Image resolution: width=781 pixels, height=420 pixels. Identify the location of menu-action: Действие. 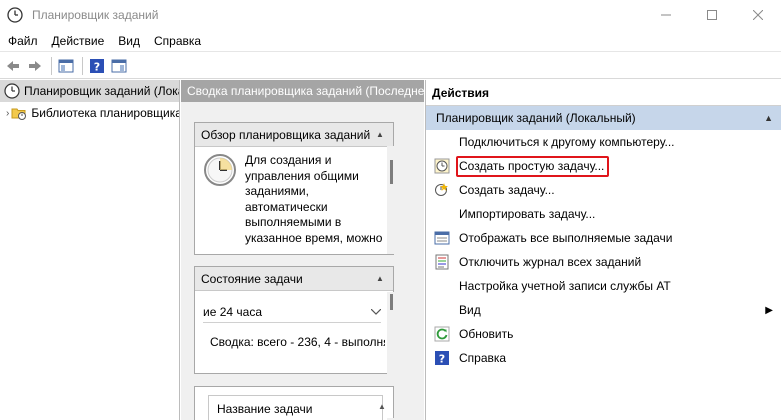
(78, 41).